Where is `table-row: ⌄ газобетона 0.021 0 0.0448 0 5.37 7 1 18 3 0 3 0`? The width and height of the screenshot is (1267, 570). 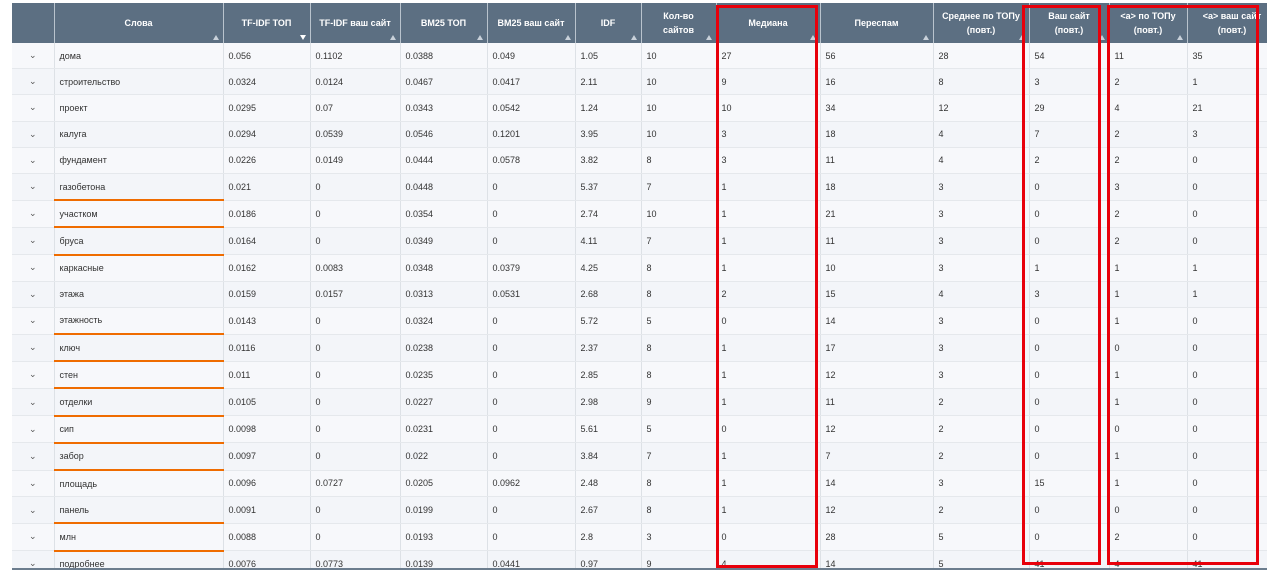
table-row: ⌄ газобетона 0.021 0 0.0448 0 5.37 7 1 18 3 0 3 0 is located at coordinates (639, 187).